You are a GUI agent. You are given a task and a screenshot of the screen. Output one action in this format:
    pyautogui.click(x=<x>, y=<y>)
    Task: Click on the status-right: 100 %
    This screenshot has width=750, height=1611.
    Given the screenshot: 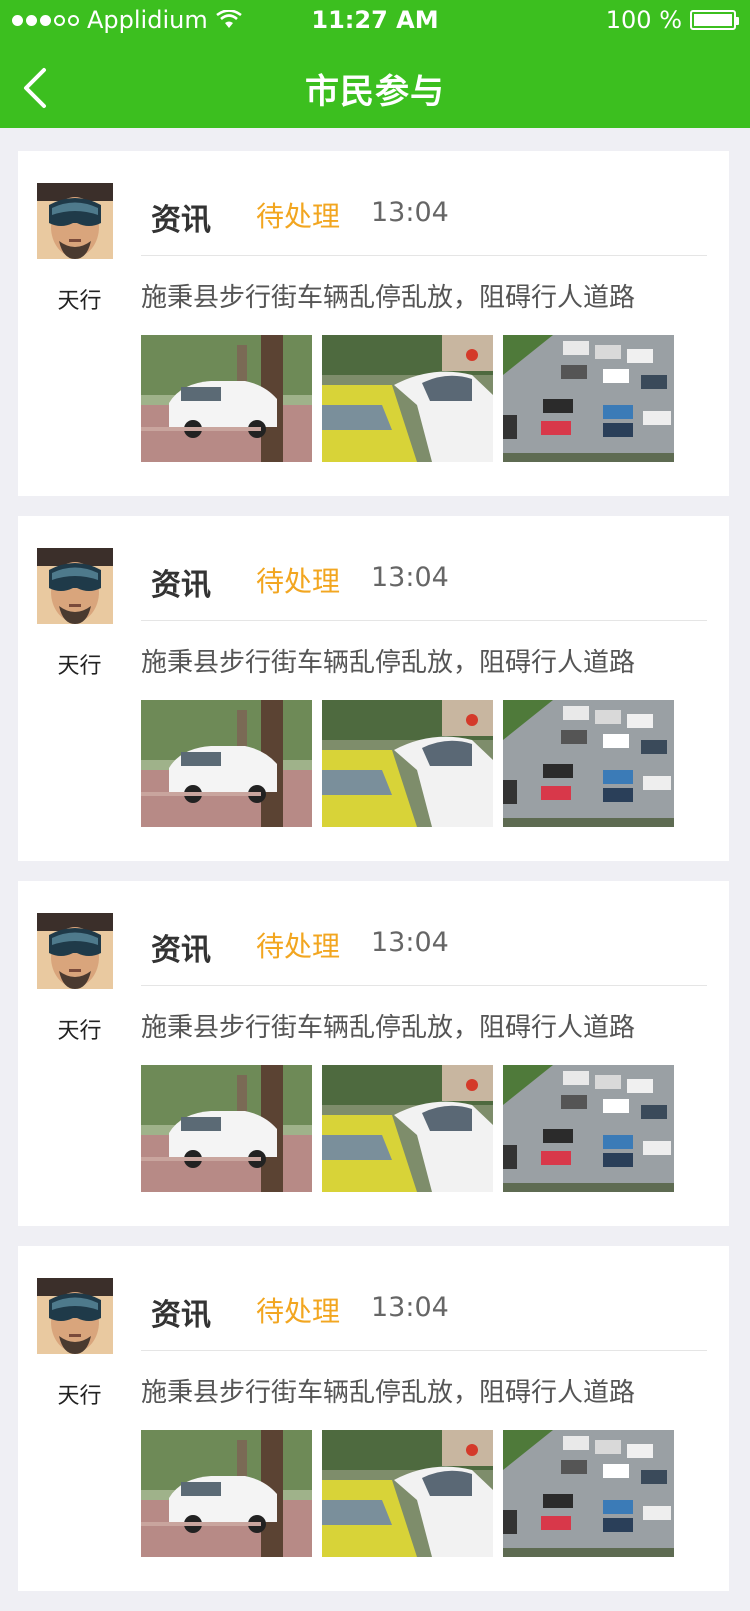 What is the action you would take?
    pyautogui.click(x=672, y=20)
    